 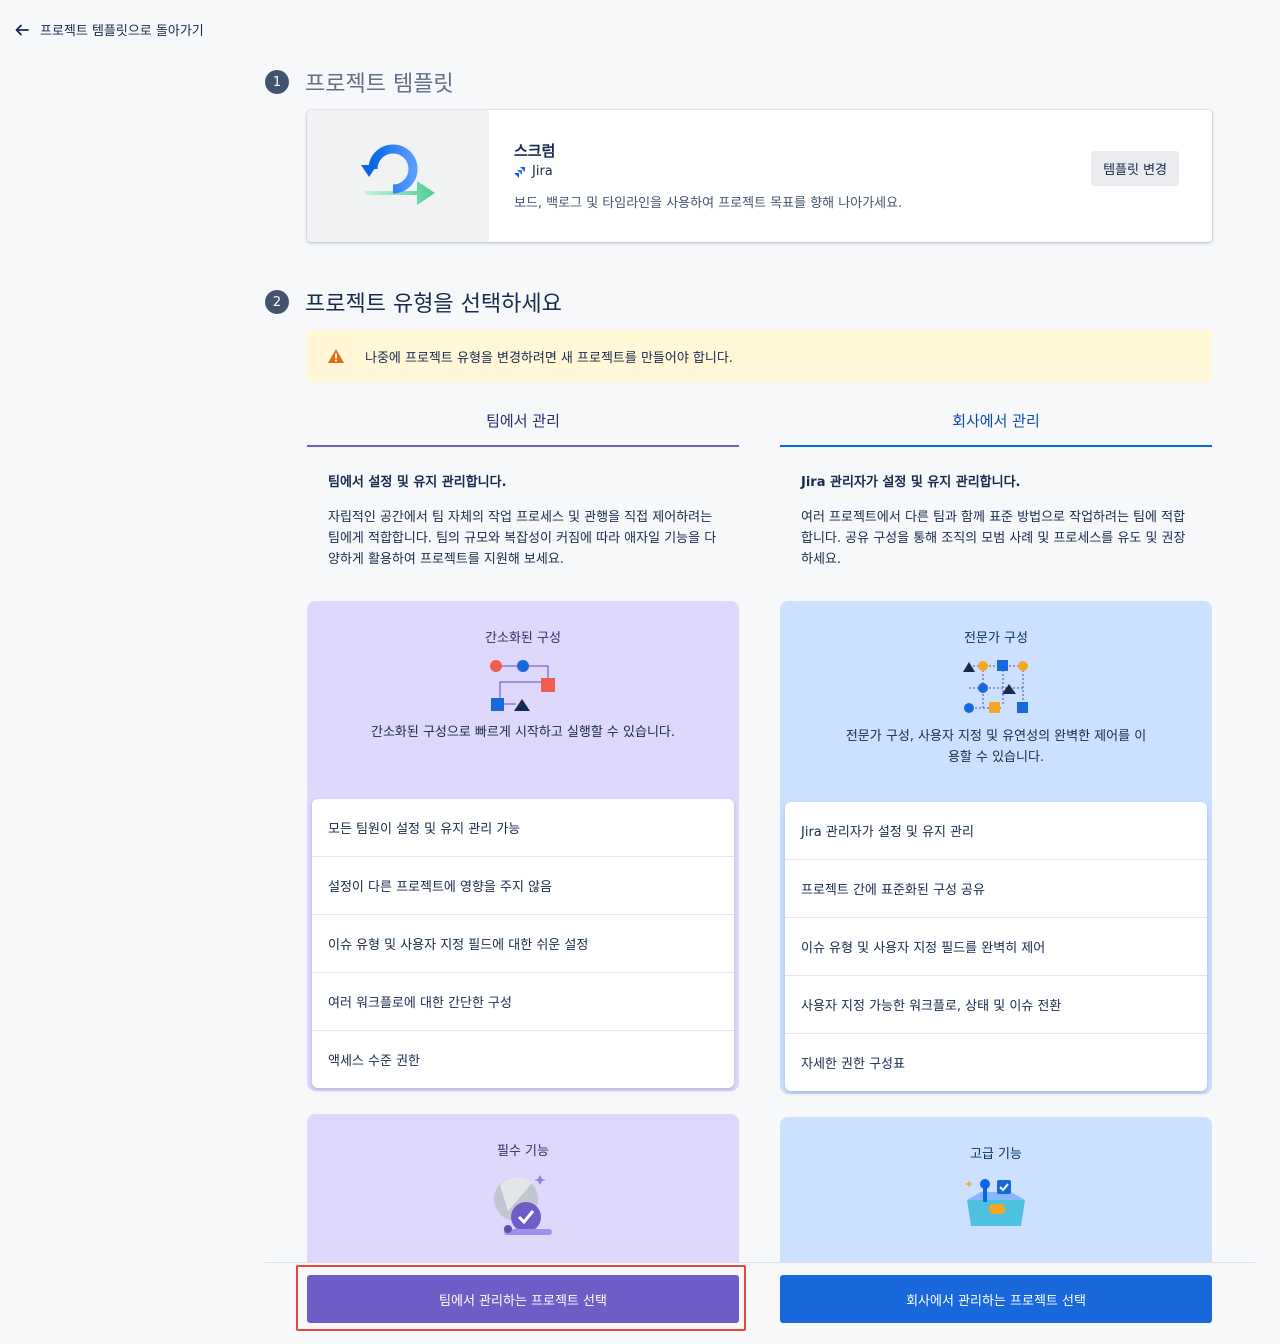 I want to click on back-link-label: 프로젝트 템플릿으로 돌아가기, so click(x=122, y=31).